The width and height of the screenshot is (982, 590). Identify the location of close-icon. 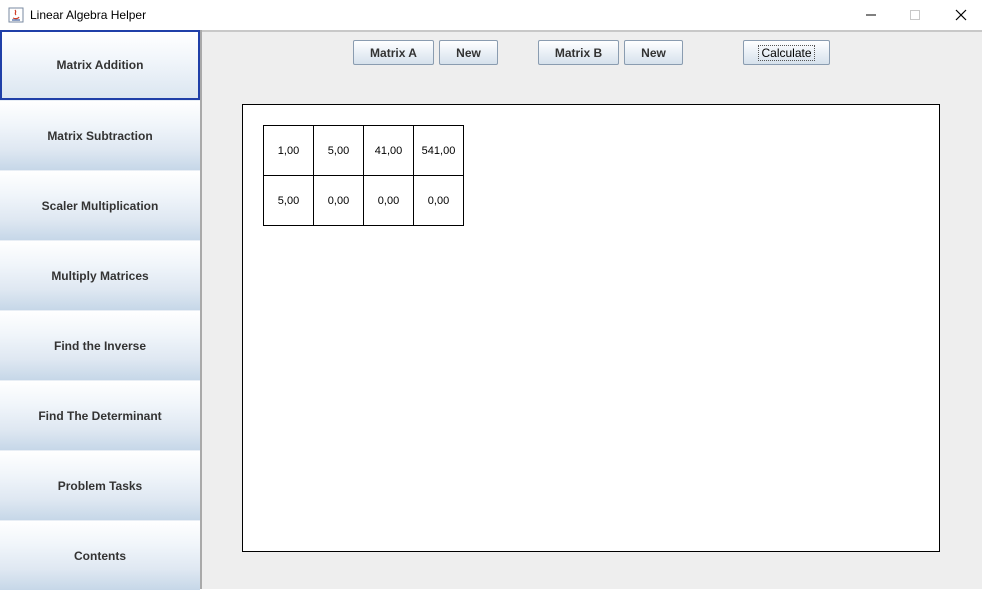
(961, 15).